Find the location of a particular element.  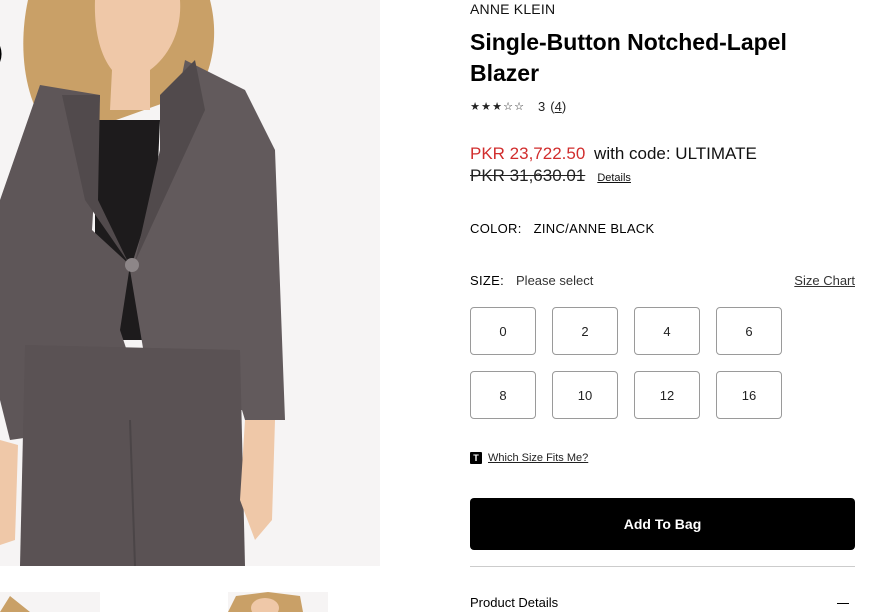

size-option-0: 0 is located at coordinates (503, 331).